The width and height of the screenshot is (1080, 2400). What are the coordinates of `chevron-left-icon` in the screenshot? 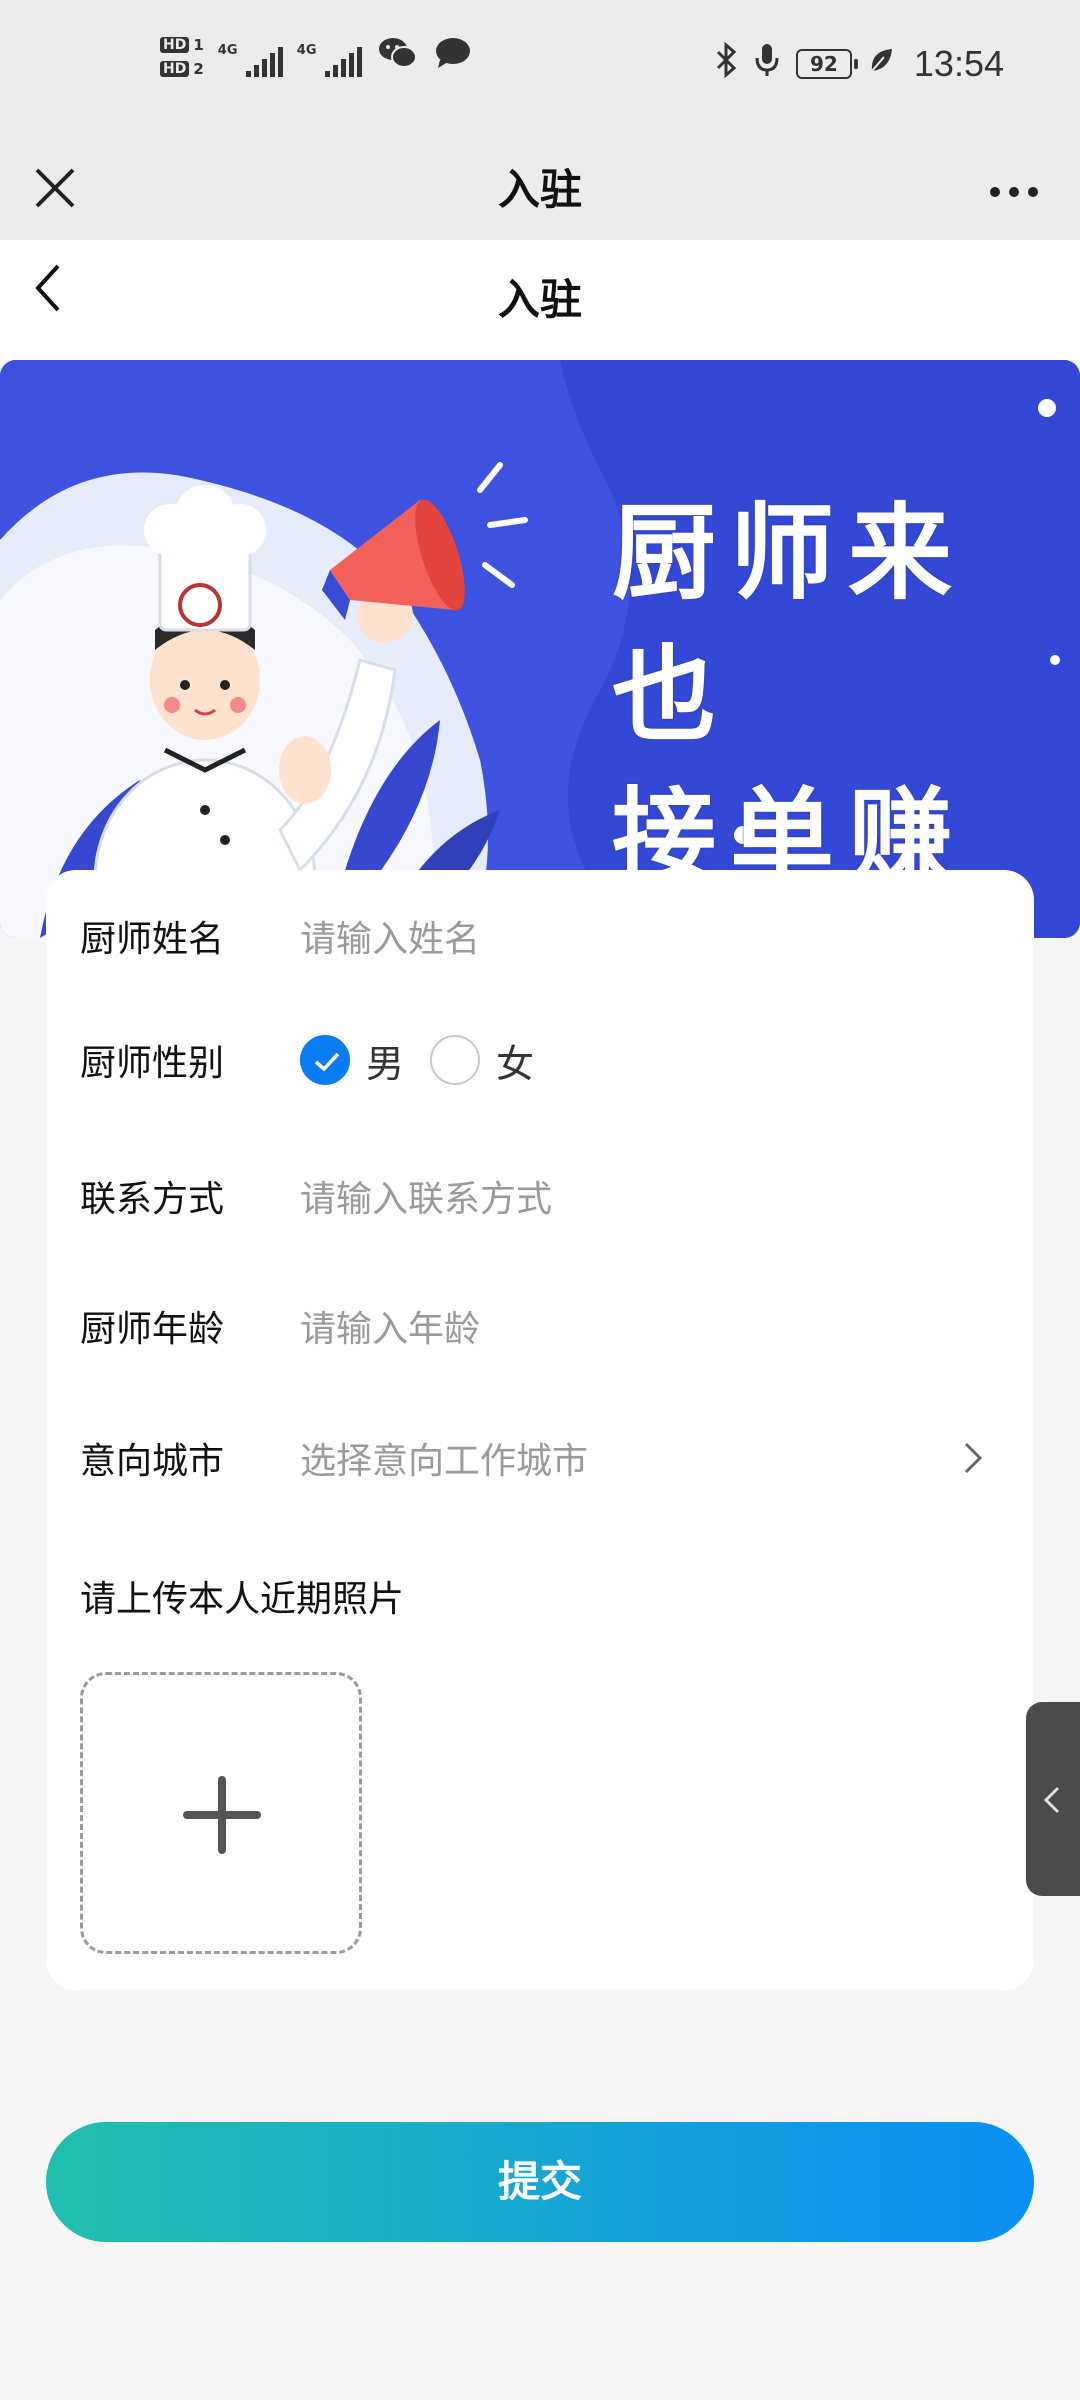 It's located at (1051, 1800).